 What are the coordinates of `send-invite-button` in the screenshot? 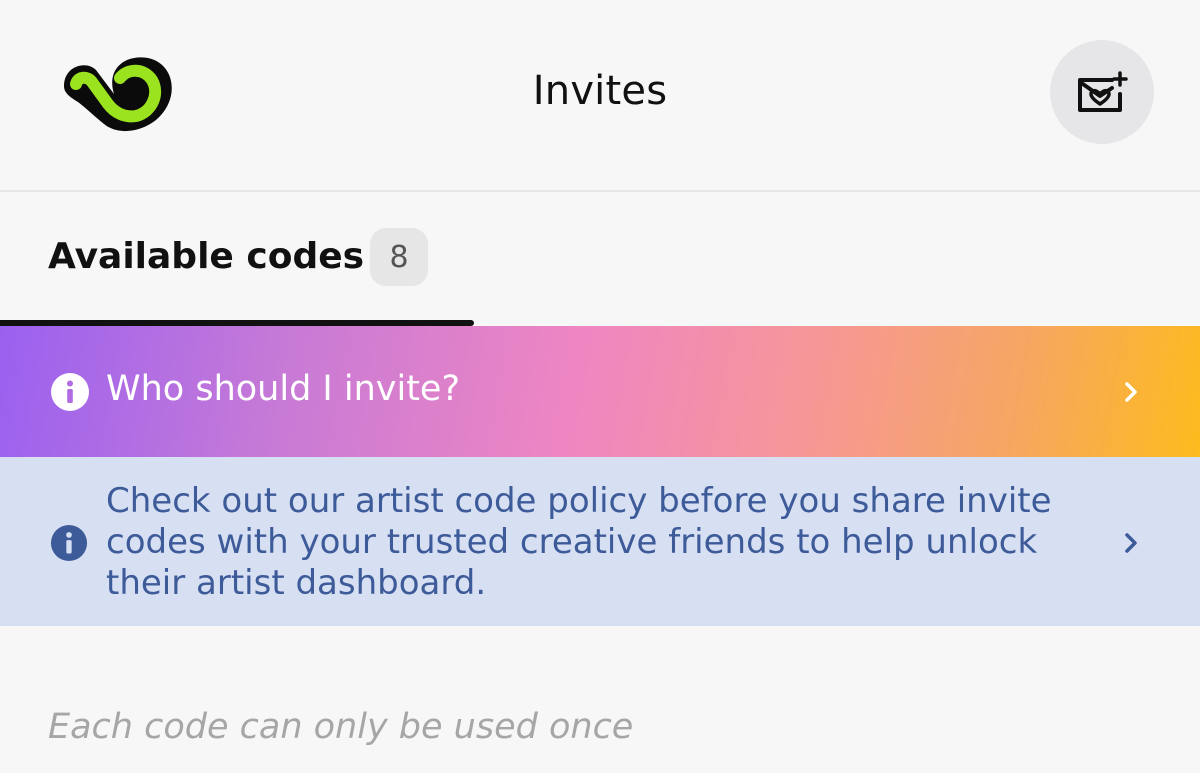 It's located at (1102, 92).